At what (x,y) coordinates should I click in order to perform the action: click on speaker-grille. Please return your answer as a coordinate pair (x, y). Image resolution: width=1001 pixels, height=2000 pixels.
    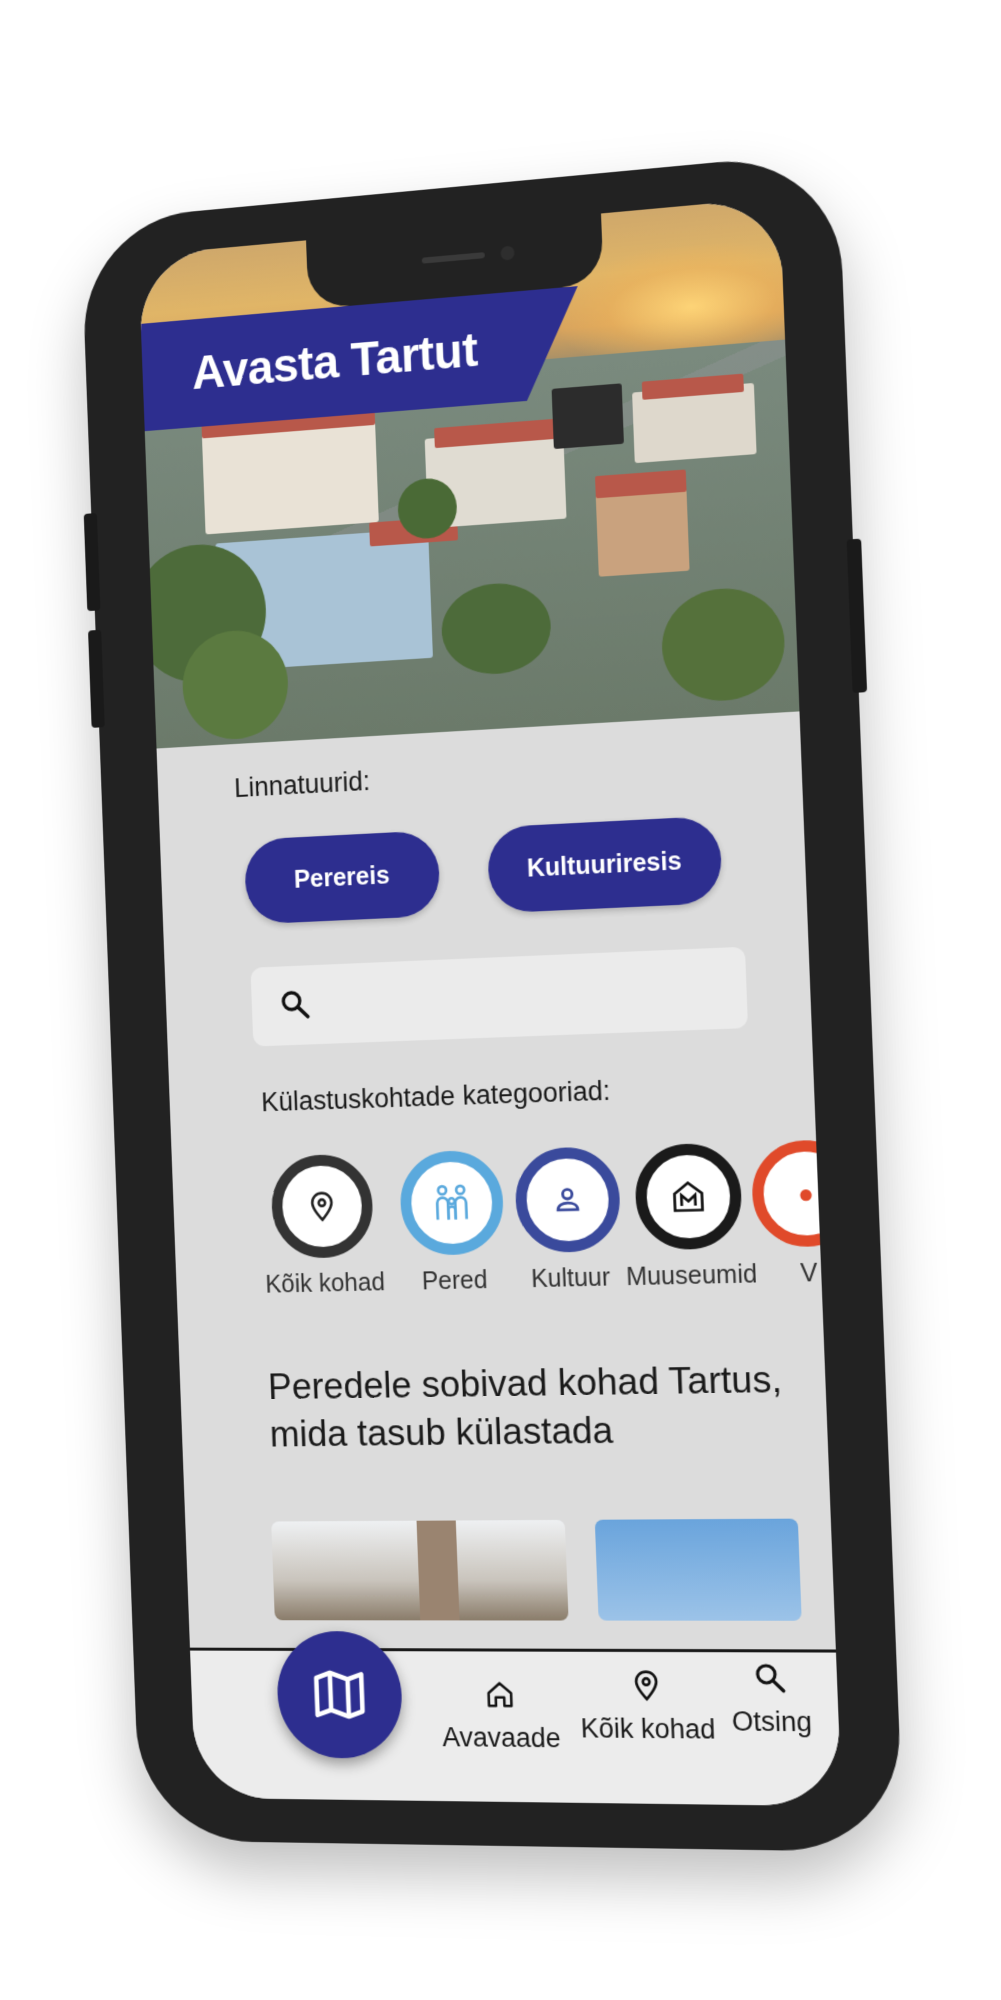
    Looking at the image, I should click on (453, 258).